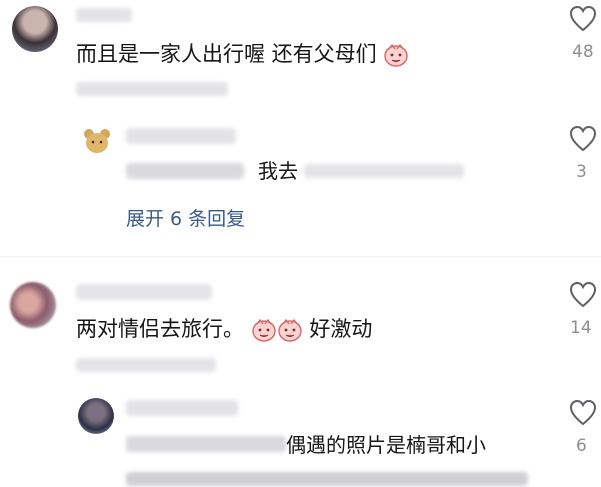 This screenshot has width=601, height=487. I want to click on reply-text: 偶遇的照片是楠哥和小, so click(386, 445).